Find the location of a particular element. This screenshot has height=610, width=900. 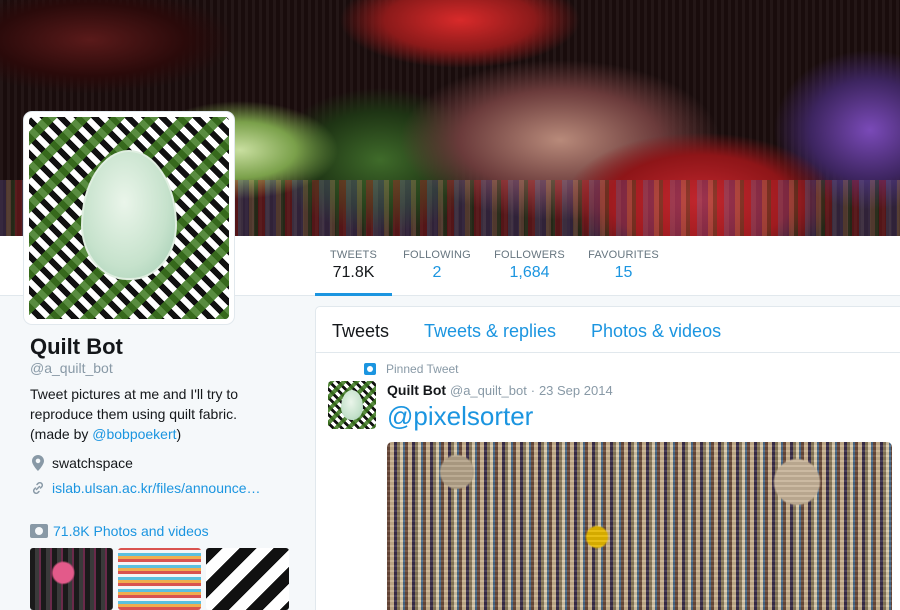

stat-following: FOLLOWING 2 is located at coordinates (437, 266).